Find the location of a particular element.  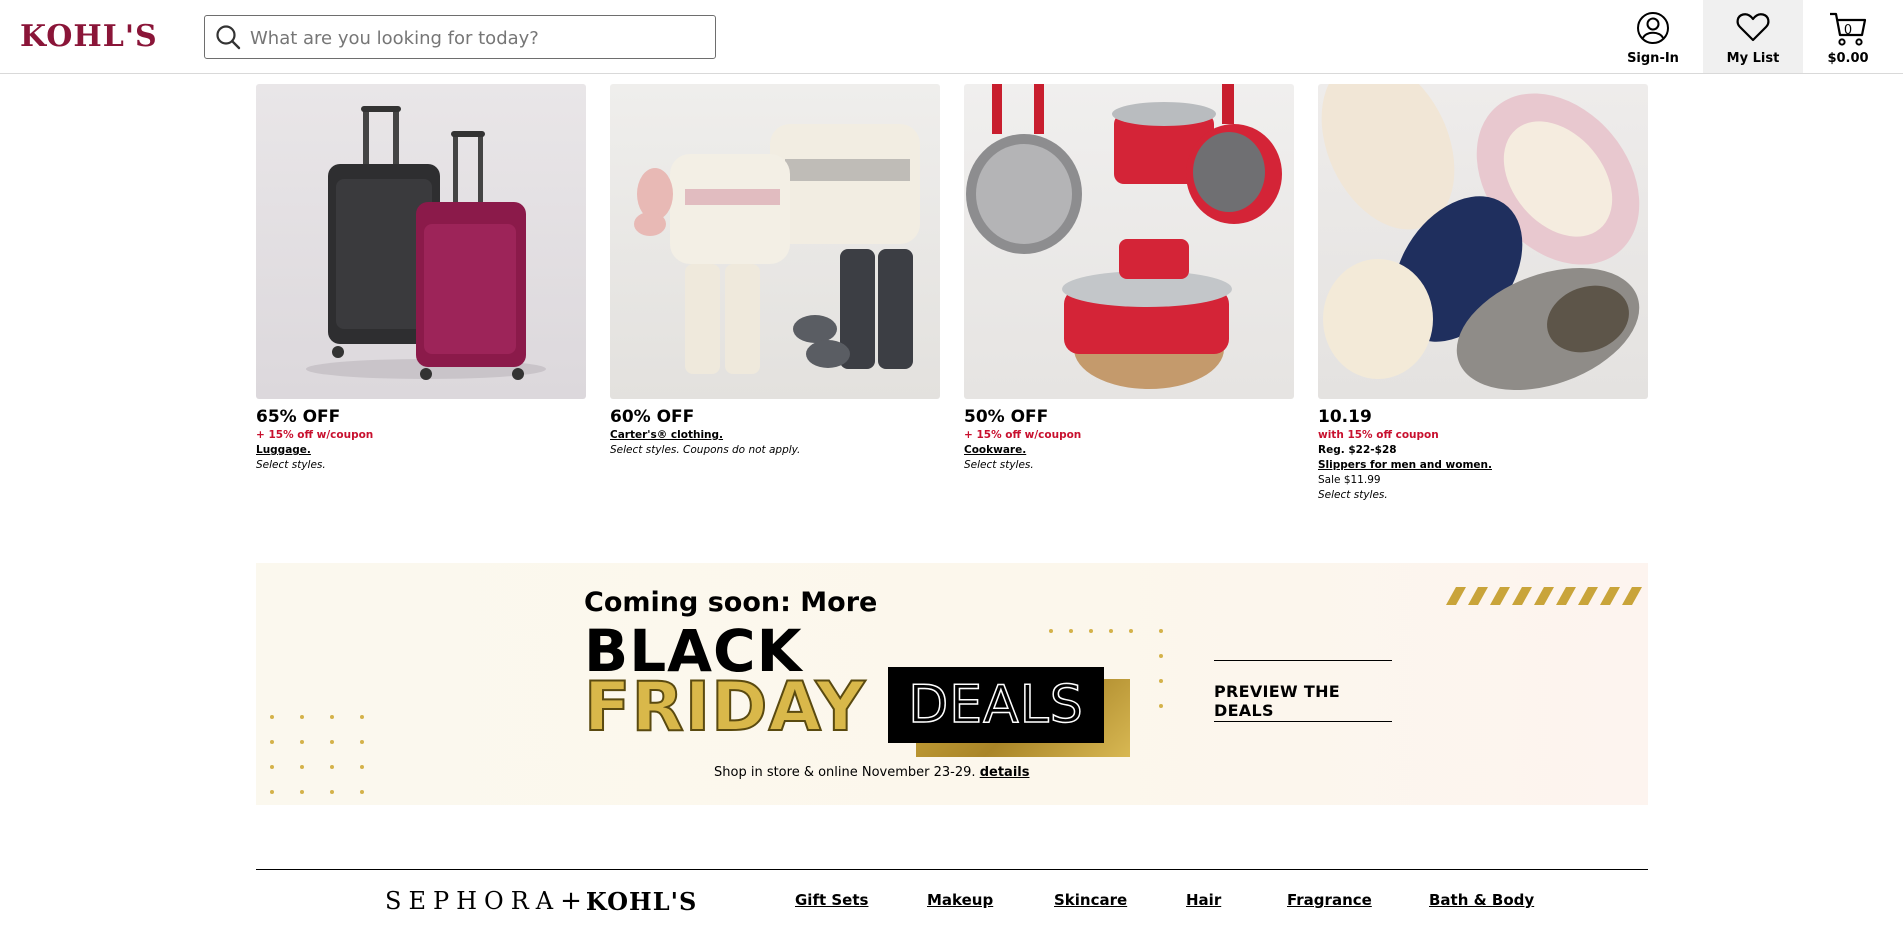

sign-in-button: Sign-In is located at coordinates (1653, 36).